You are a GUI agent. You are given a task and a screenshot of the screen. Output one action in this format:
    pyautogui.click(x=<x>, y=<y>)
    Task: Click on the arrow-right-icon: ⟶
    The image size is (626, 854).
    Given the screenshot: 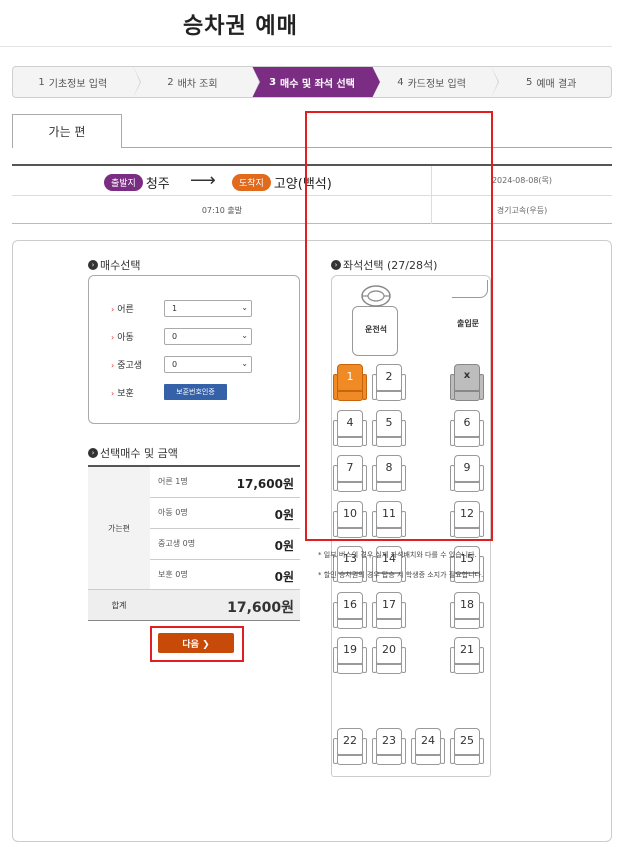 What is the action you would take?
    pyautogui.click(x=203, y=180)
    